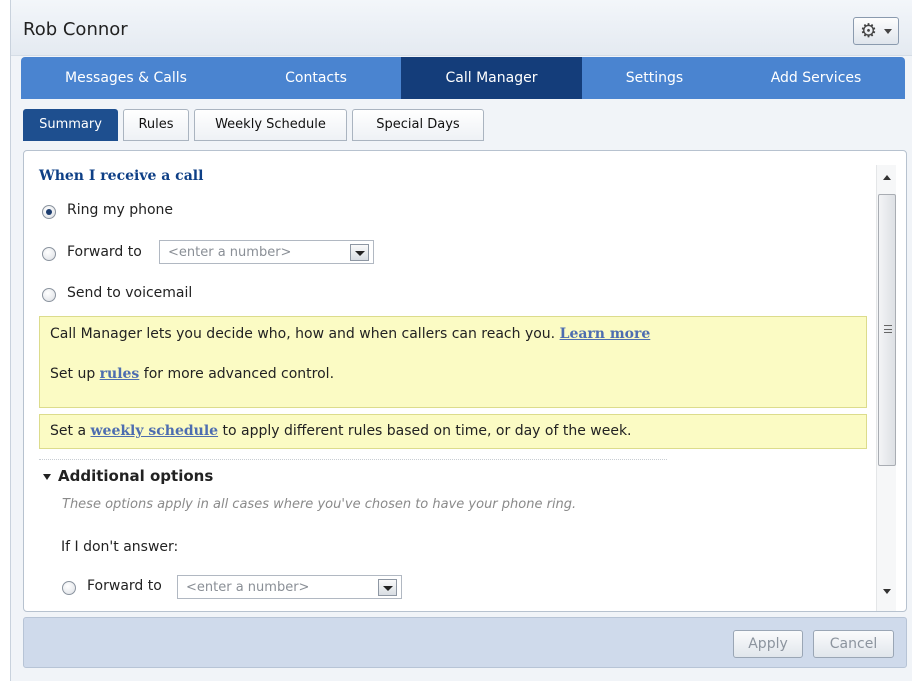 The width and height of the screenshot is (912, 681). What do you see at coordinates (418, 125) in the screenshot?
I see `tab-special-days: Special Days` at bounding box center [418, 125].